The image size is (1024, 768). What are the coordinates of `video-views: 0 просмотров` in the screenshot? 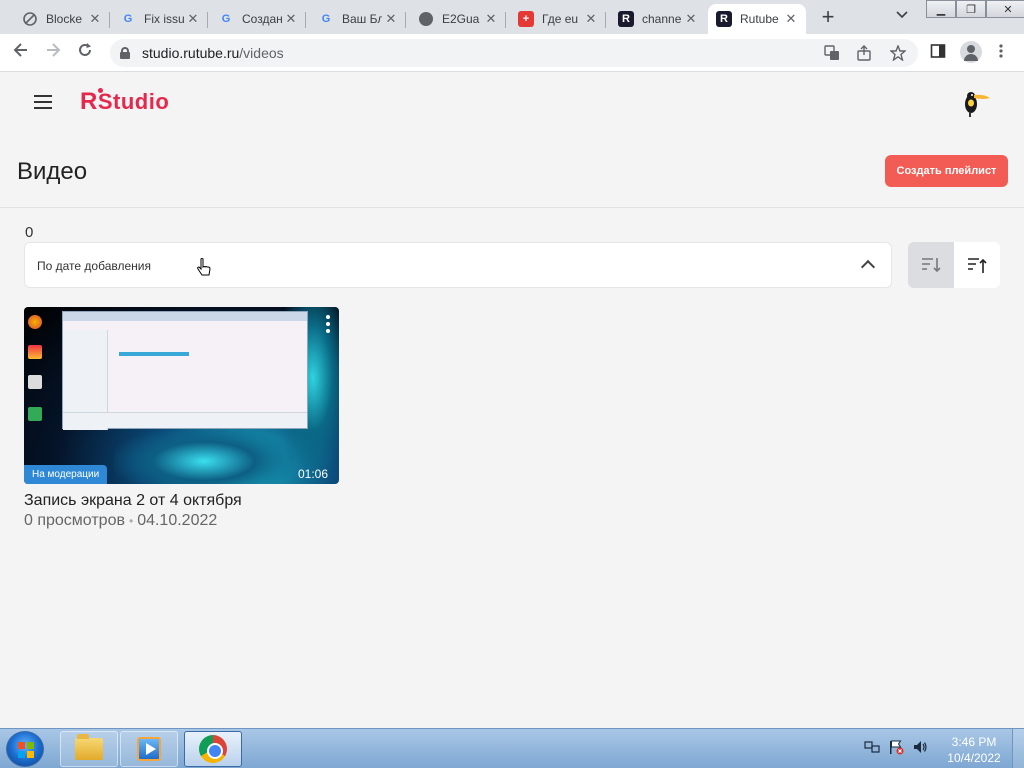 It's located at (74, 520).